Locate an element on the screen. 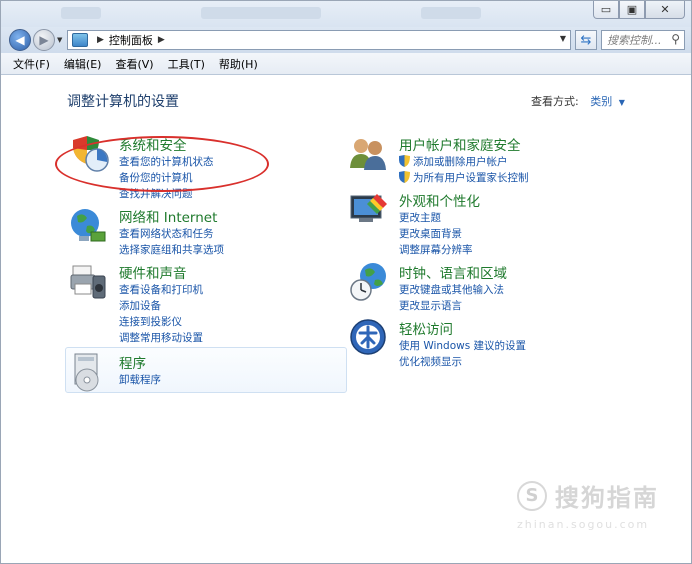  category-clock-language-region: 时钟、语言和区域 更改键盘或其他输入法 更改显示语言 is located at coordinates (499, 287).